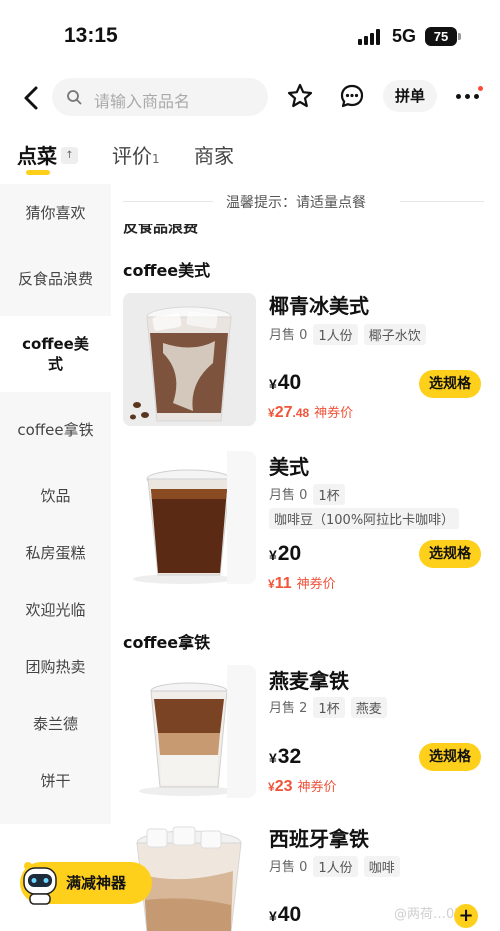 The image size is (500, 931). I want to click on tab-reviews-label: 评价, so click(132, 156).